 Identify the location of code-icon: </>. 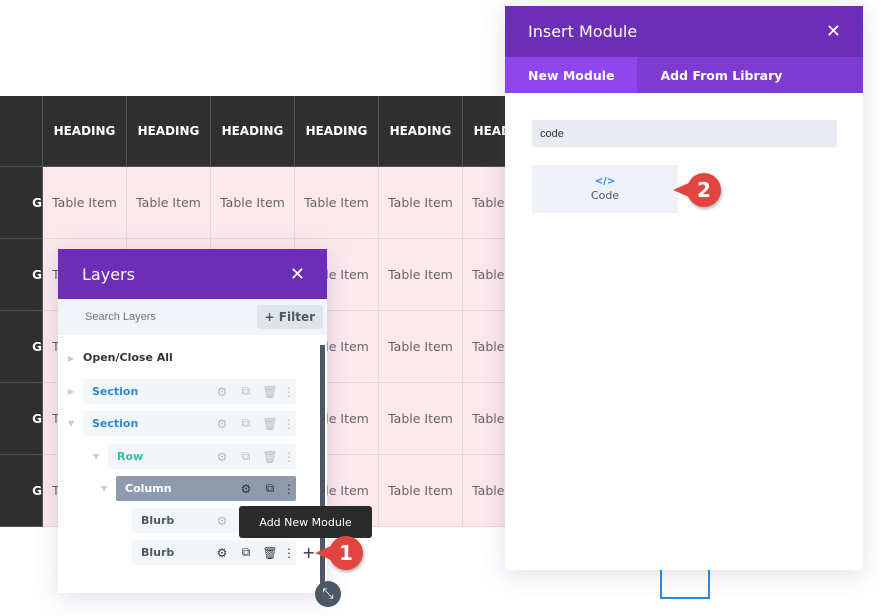
(605, 181).